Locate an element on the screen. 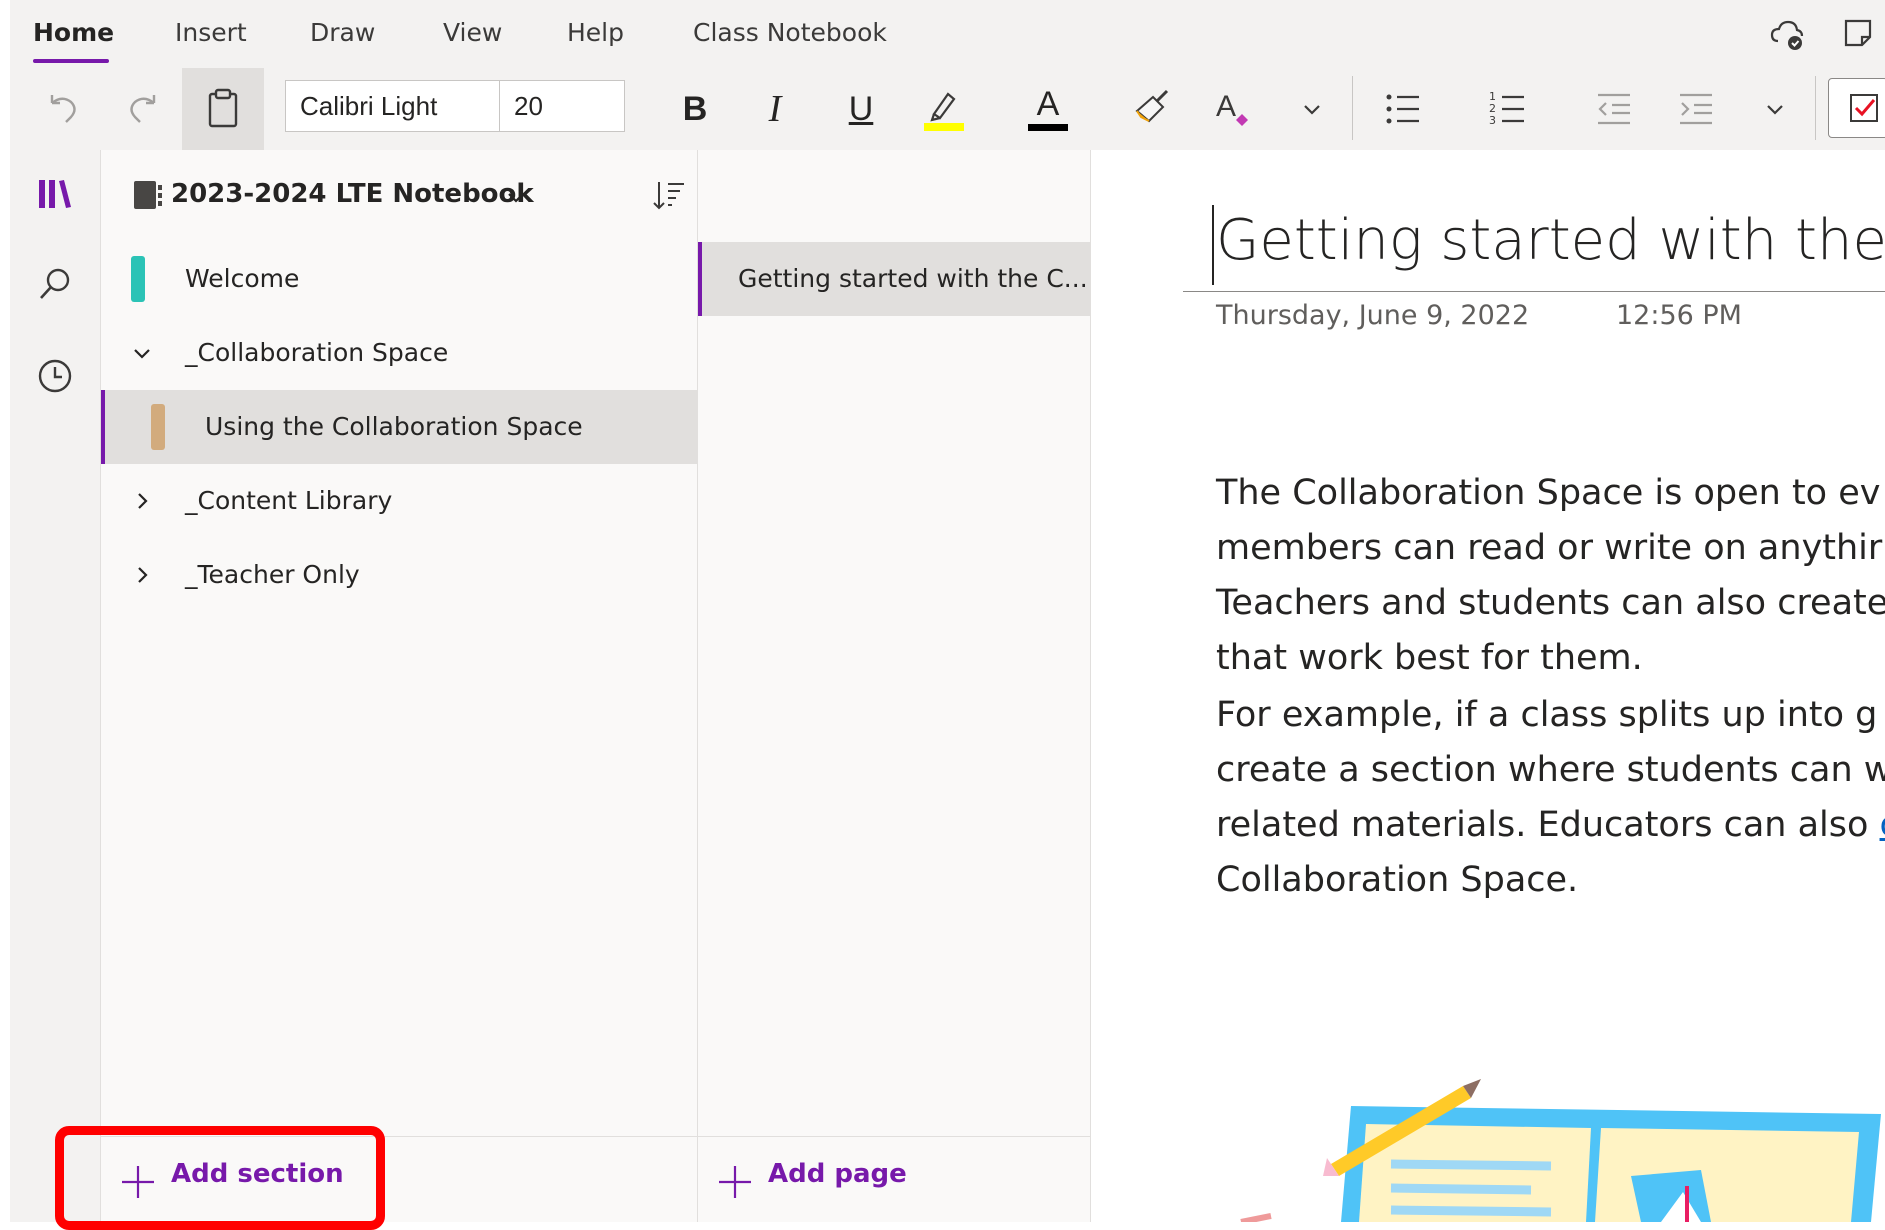 This screenshot has height=1230, width=1885. sort-button is located at coordinates (669, 196).